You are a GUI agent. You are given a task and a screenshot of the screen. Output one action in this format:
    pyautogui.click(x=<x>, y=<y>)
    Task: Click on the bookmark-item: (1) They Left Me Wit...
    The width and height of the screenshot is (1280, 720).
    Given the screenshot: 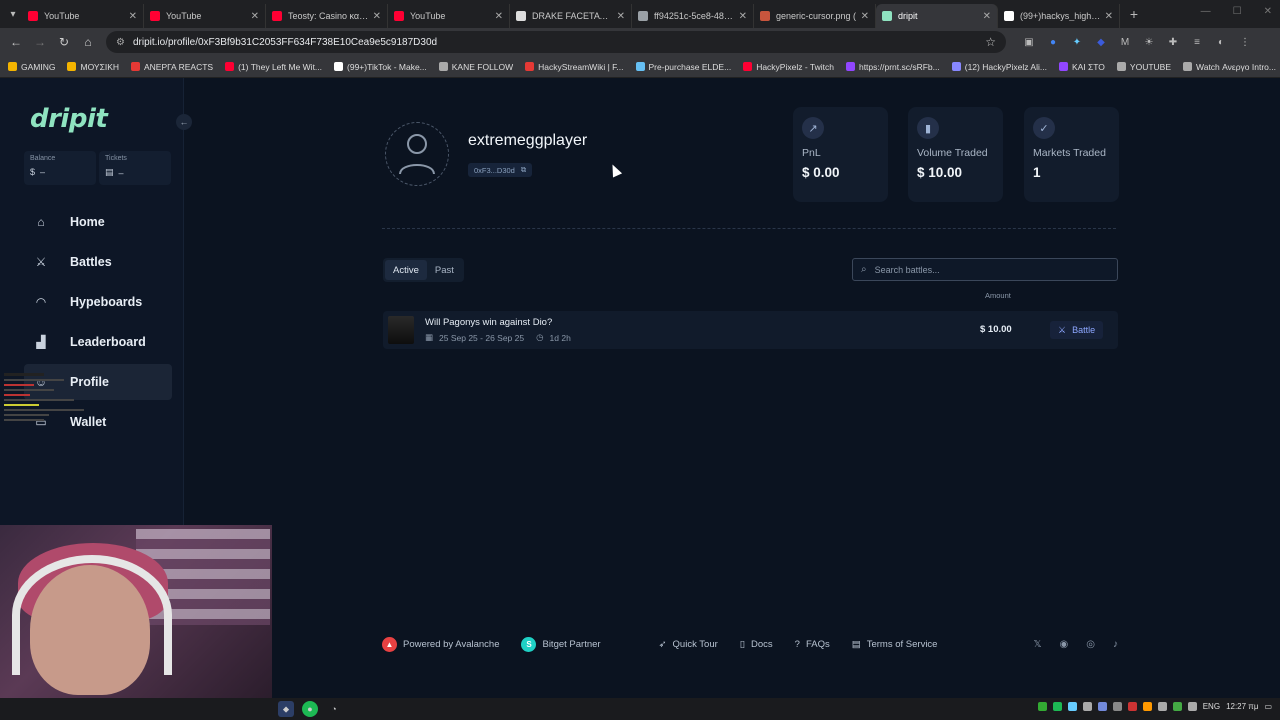 What is the action you would take?
    pyautogui.click(x=273, y=67)
    